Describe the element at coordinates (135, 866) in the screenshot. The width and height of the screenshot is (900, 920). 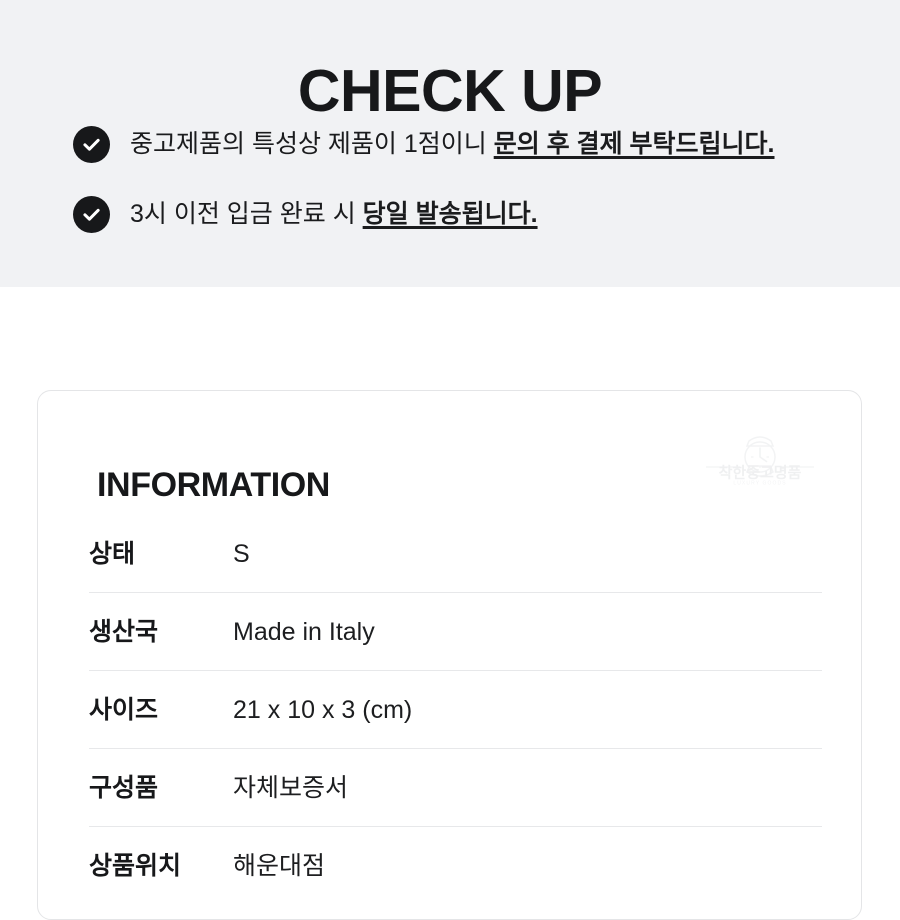
I see `info-label-location: 상품위치` at that location.